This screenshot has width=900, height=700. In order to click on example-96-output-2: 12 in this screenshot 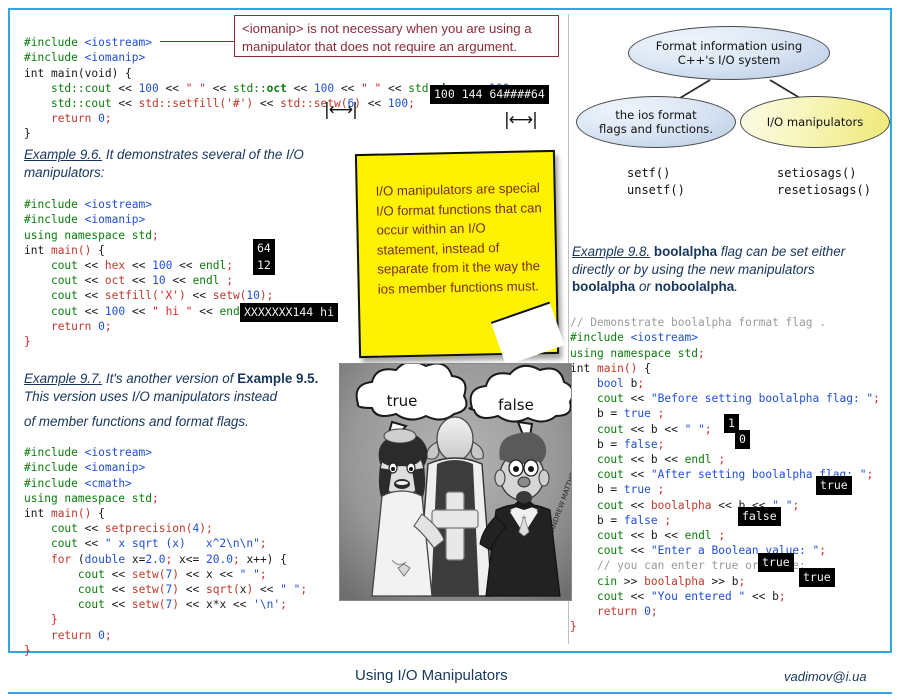, I will do `click(264, 265)`.